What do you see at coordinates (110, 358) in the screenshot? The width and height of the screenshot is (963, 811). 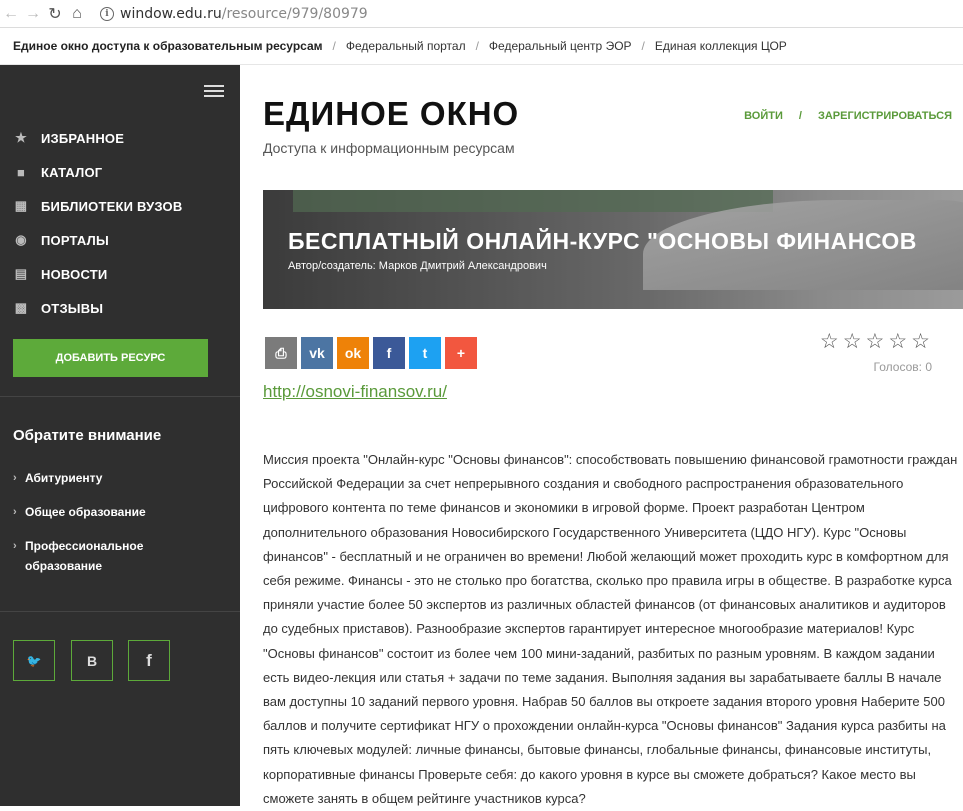 I see `add-resource-button: ДОБАВИТЬ РЕСУРС` at bounding box center [110, 358].